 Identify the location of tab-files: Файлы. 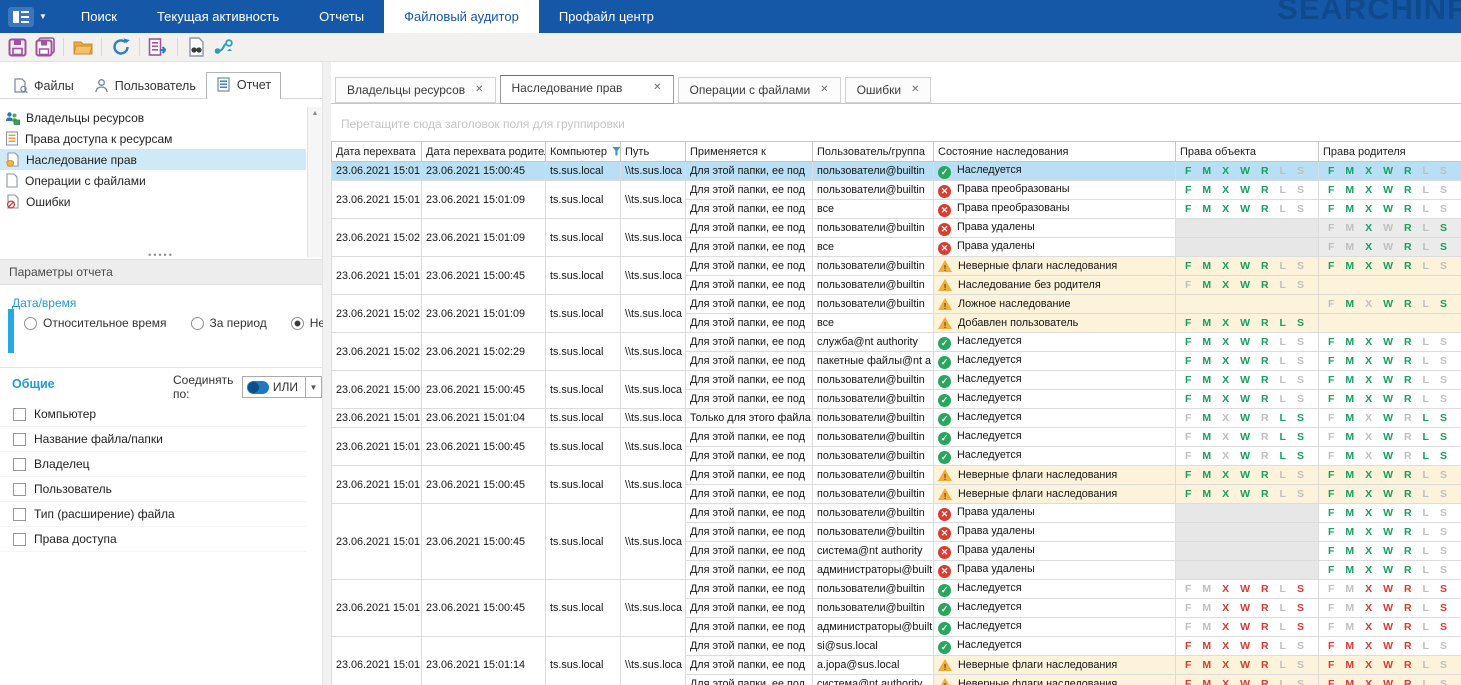
(43, 85).